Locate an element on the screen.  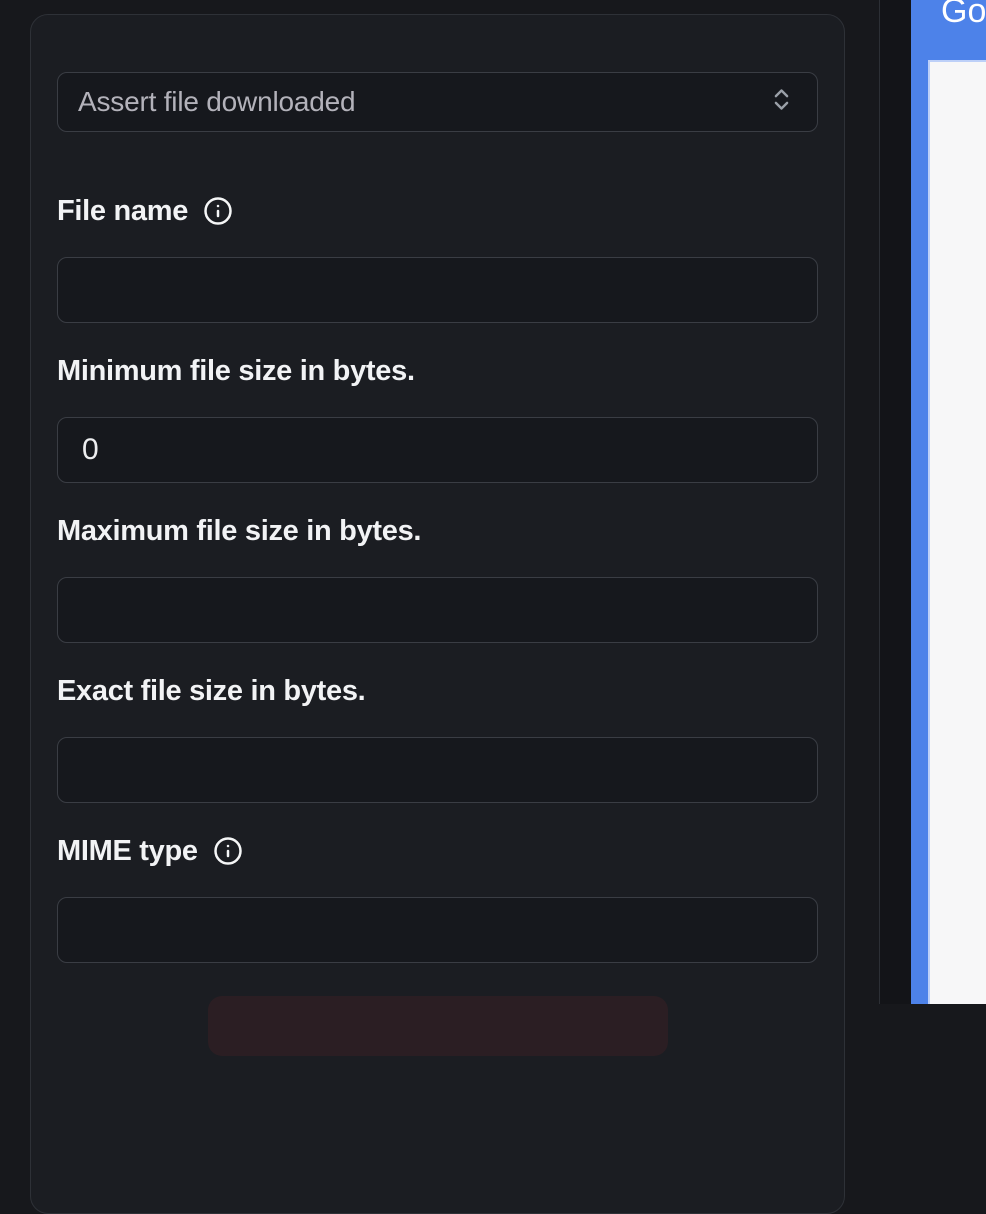
right-gutter is located at coordinates (895, 502).